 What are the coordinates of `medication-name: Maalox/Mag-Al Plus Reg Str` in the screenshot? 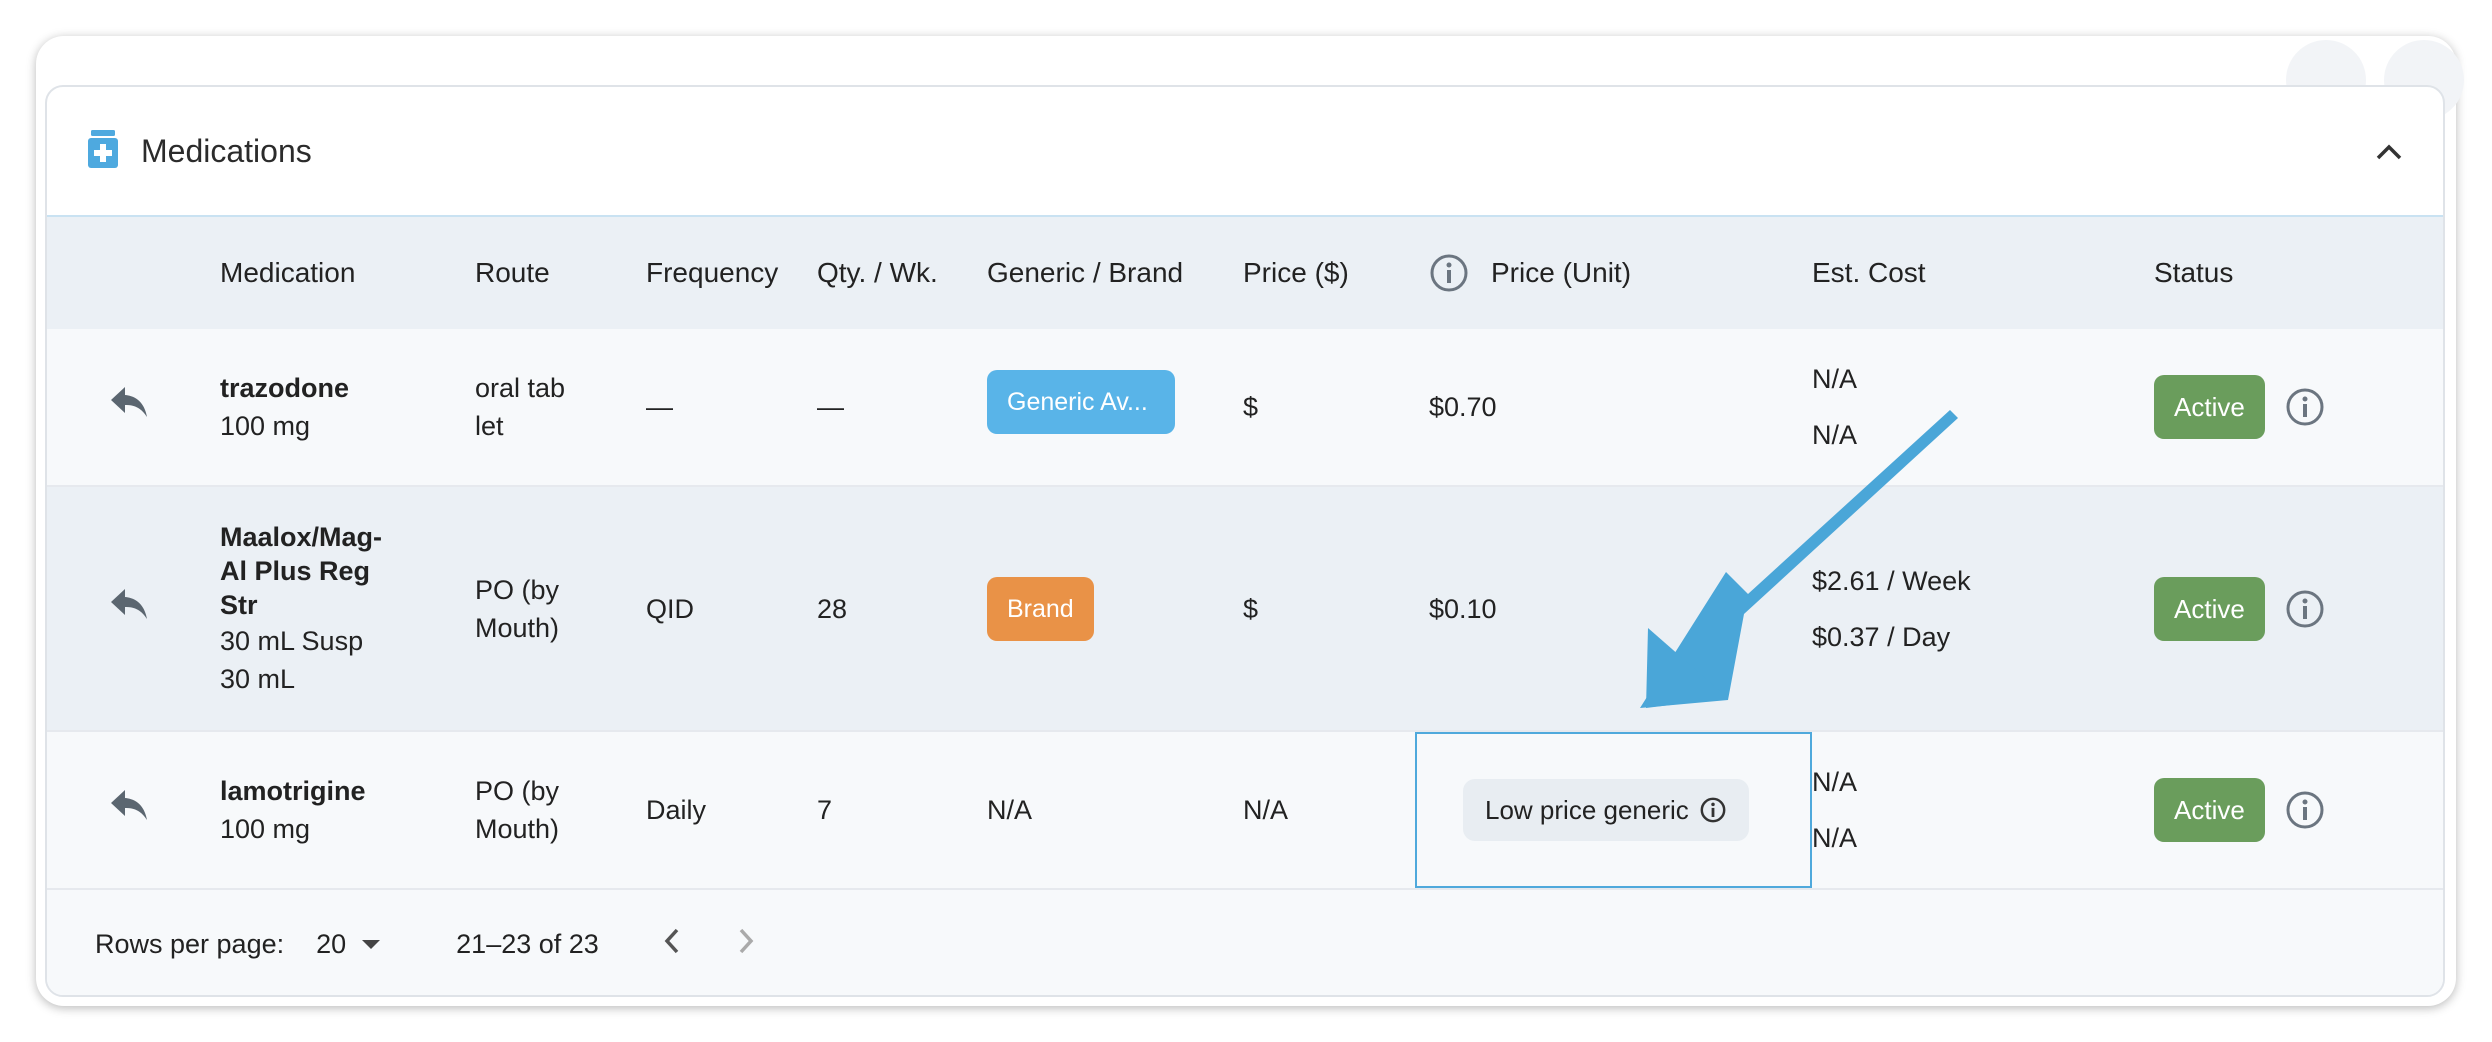 It's located at (301, 570).